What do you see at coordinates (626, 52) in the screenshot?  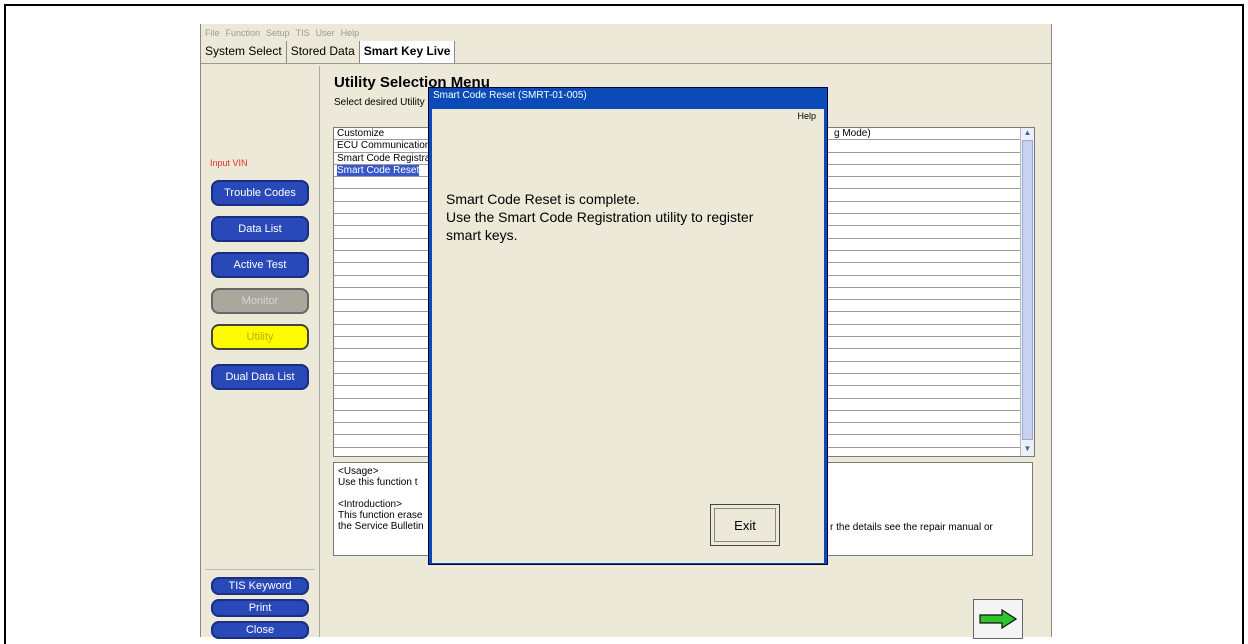 I see `tab-bar: System Select Stored Data Smart Key Live` at bounding box center [626, 52].